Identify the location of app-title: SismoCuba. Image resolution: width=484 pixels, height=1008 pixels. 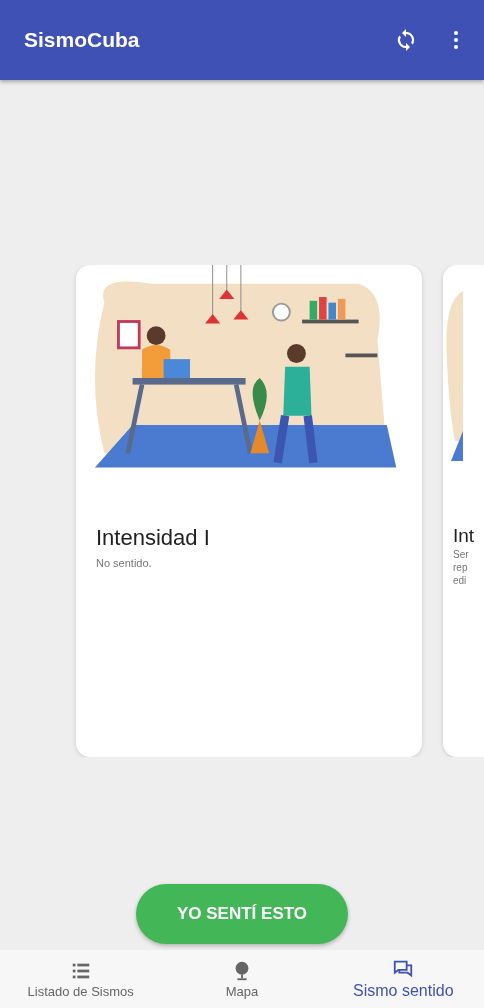
(82, 40).